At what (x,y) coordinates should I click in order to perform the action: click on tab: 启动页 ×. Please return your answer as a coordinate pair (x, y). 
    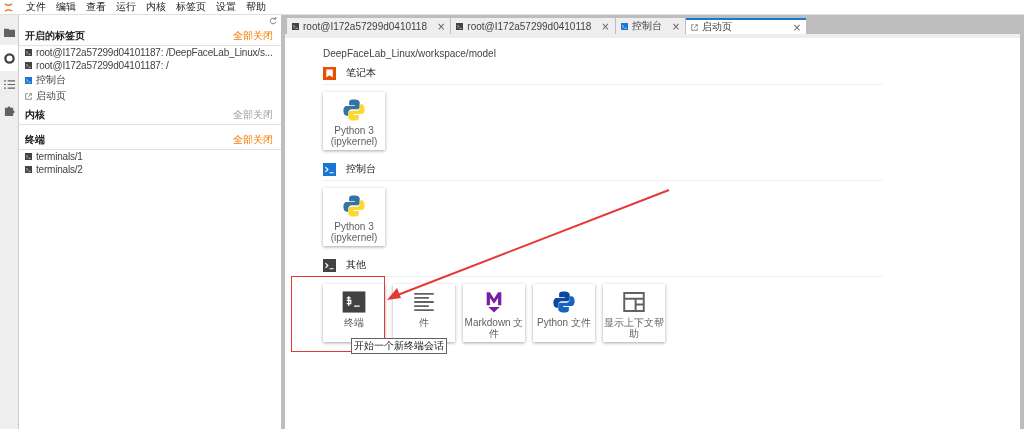
    Looking at the image, I should click on (746, 26).